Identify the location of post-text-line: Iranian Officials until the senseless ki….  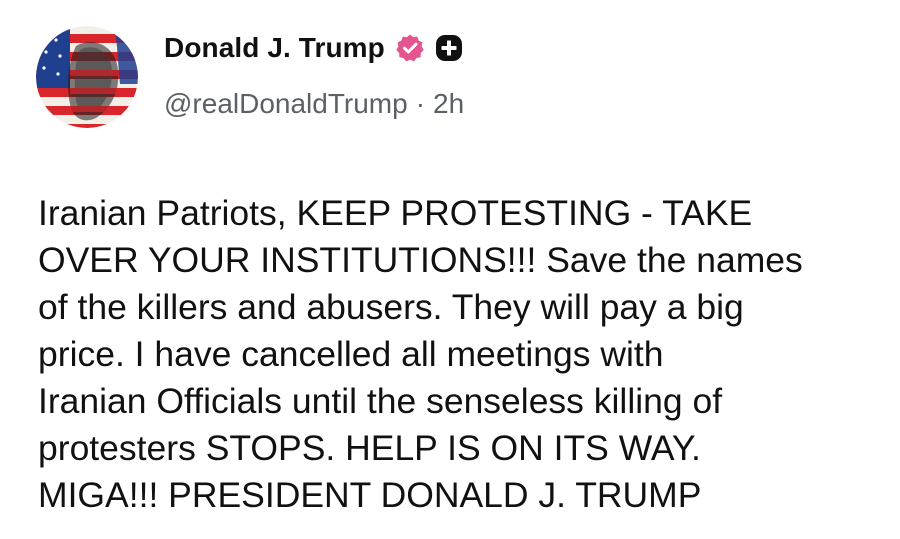
(380, 401).